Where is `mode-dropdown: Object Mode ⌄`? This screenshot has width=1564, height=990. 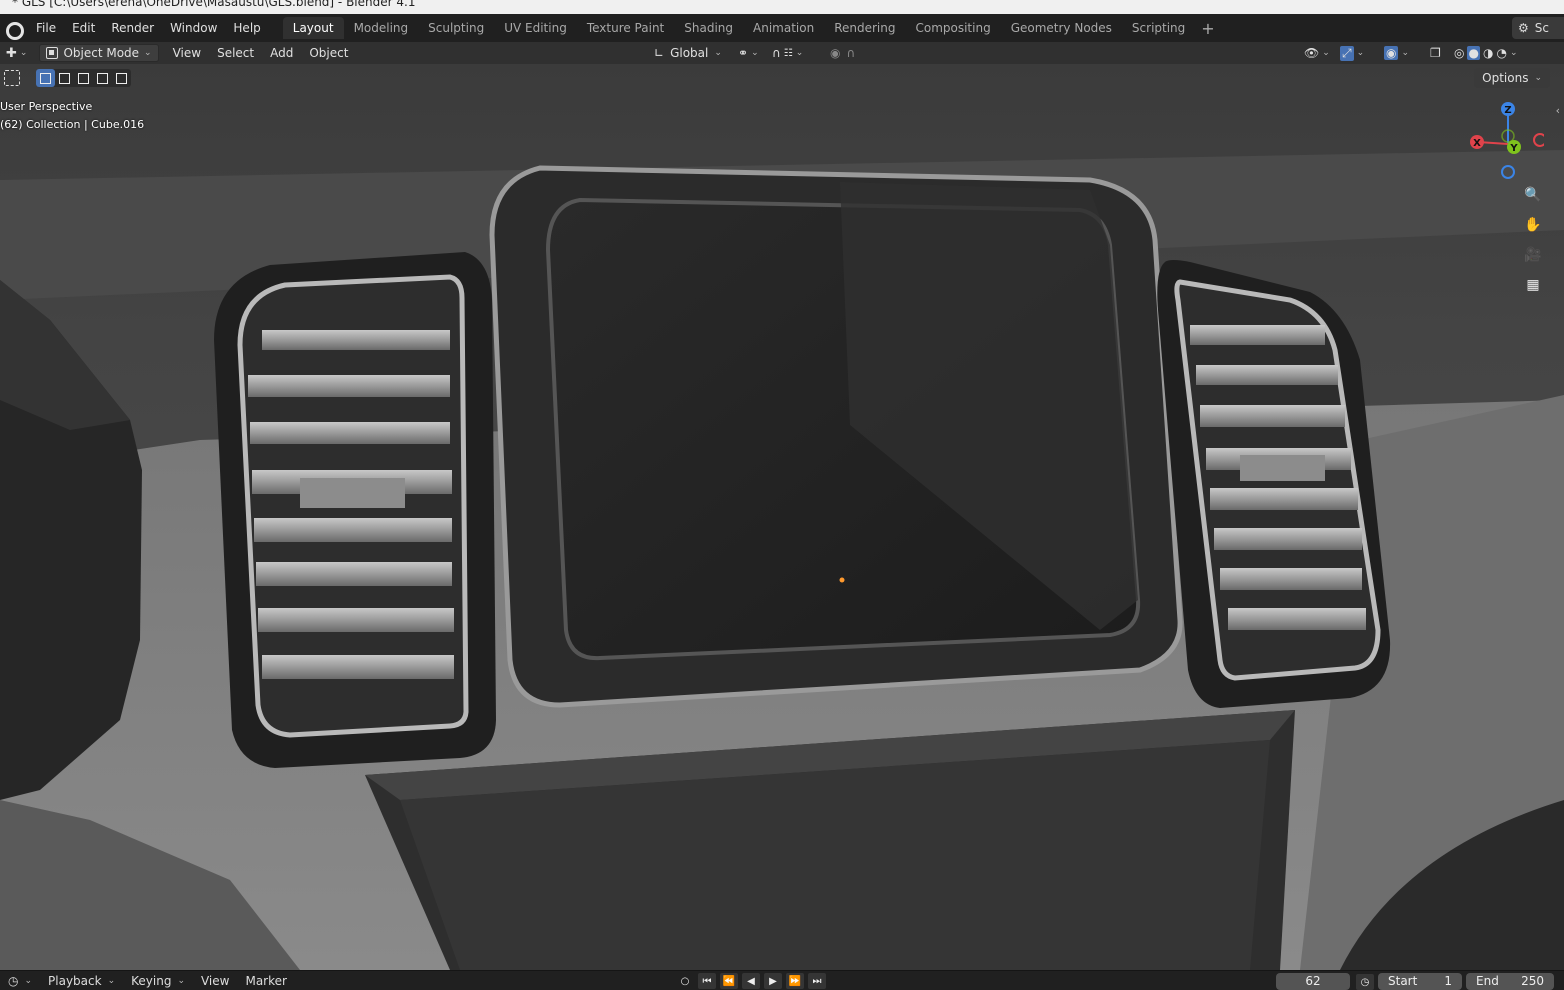
mode-dropdown: Object Mode ⌄ is located at coordinates (99, 53).